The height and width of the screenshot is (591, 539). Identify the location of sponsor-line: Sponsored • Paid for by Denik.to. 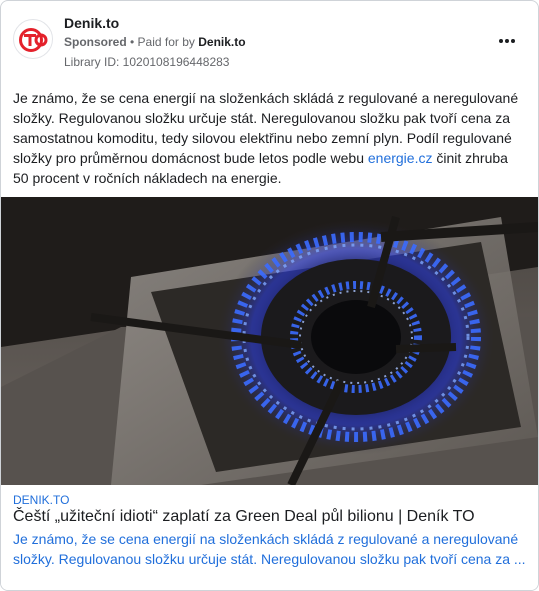
(155, 42).